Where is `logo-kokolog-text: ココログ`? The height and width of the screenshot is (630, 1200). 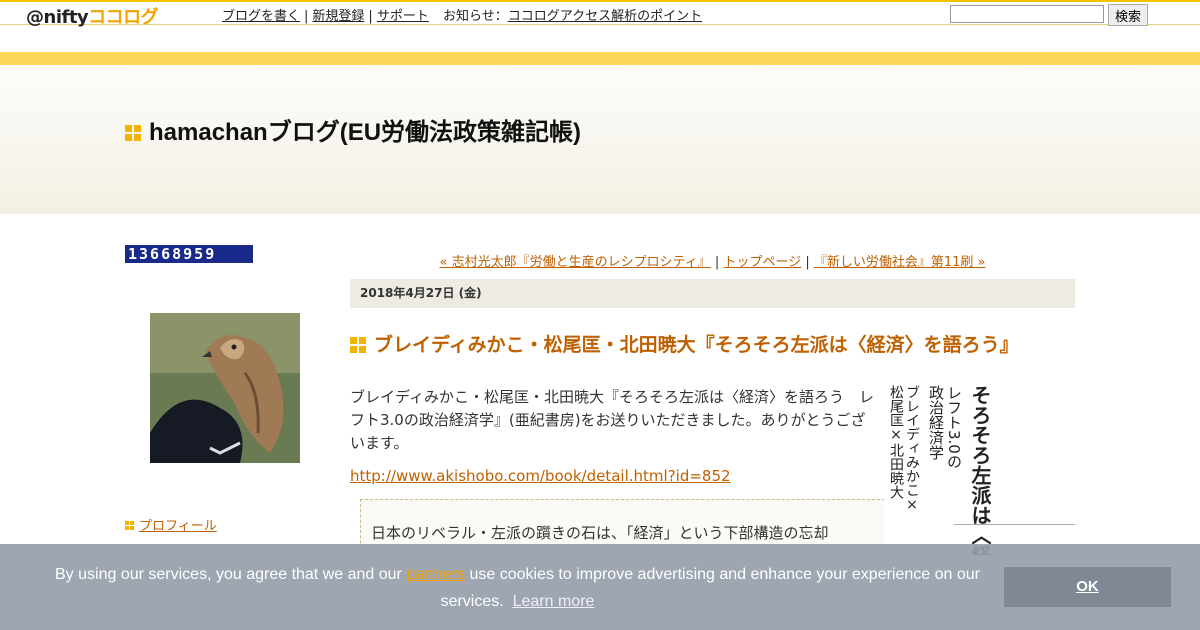
logo-kokolog-text: ココログ is located at coordinates (123, 17).